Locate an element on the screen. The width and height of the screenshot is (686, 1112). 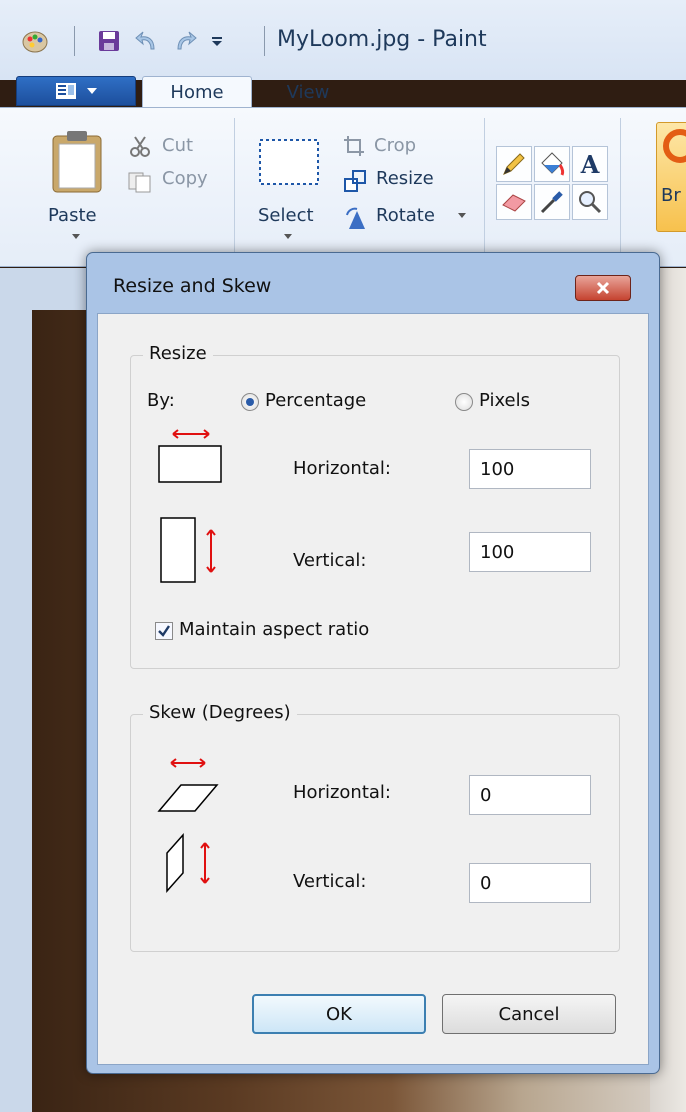
resize-horizontal-icon is located at coordinates (190, 456).